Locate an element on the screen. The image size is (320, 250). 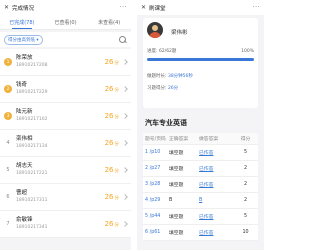
list-item: 5 胡志天 18910217221 26分 is located at coordinates (65, 170).